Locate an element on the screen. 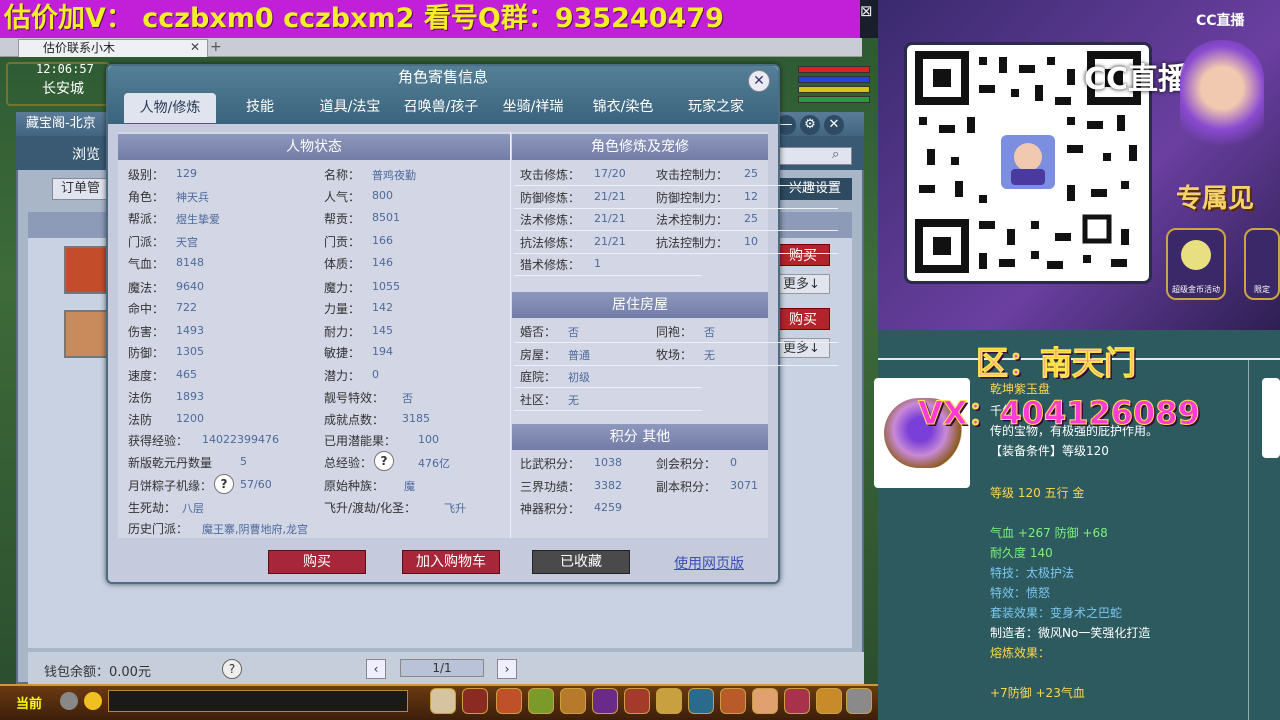 This screenshot has height=720, width=1280. item-refine-value: +7防御 +23气血 is located at coordinates (1037, 693).